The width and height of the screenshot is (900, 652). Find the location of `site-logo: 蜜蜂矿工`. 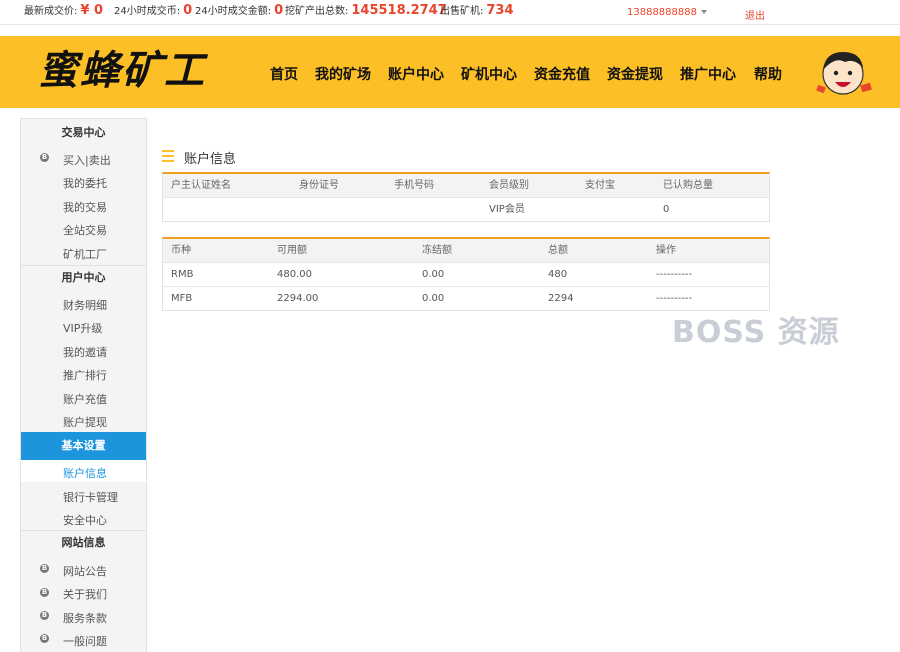

site-logo: 蜜蜂矿工 is located at coordinates (122, 71).